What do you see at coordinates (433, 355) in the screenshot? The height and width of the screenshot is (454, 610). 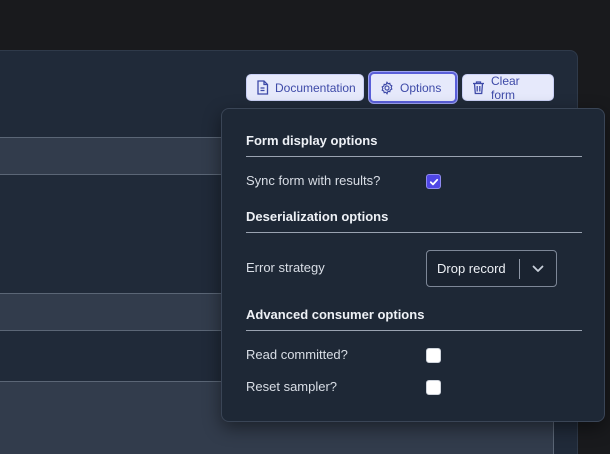 I see `read-committed-checkbox` at bounding box center [433, 355].